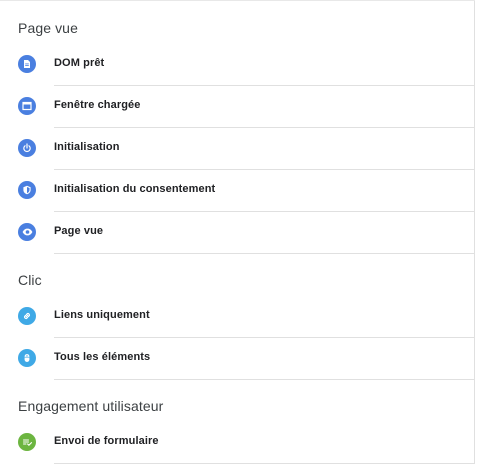  Describe the element at coordinates (237, 359) in the screenshot. I see `trigger-item-all-elements: Tous les éléments` at that location.